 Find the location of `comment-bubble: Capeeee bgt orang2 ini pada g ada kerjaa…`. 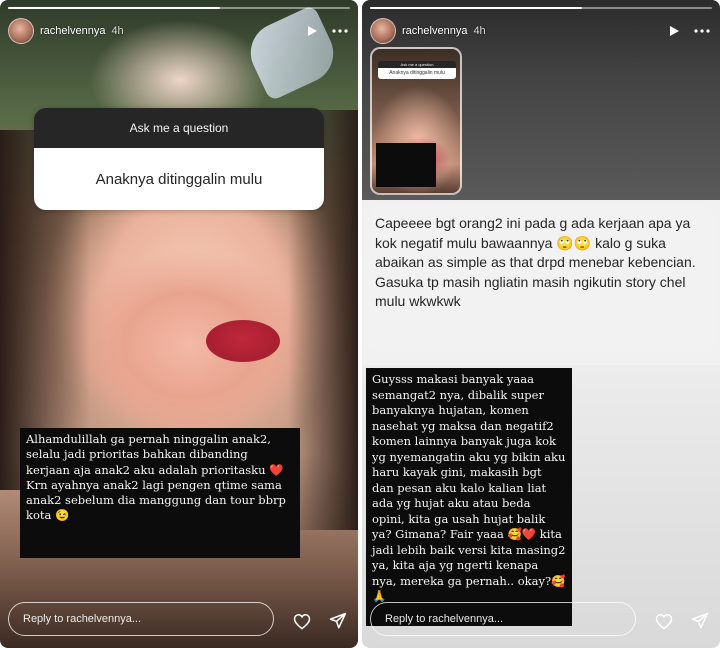

comment-bubble: Capeeee bgt orang2 ini pada g ada kerjaa… is located at coordinates (541, 279).